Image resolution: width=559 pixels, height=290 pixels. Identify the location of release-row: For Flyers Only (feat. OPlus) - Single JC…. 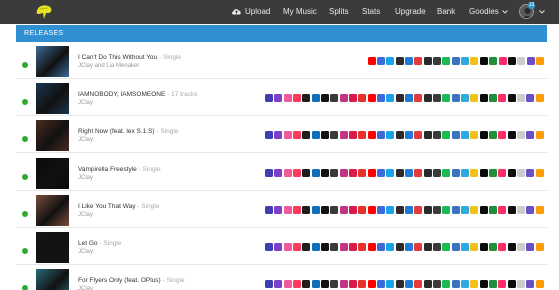
(281, 277).